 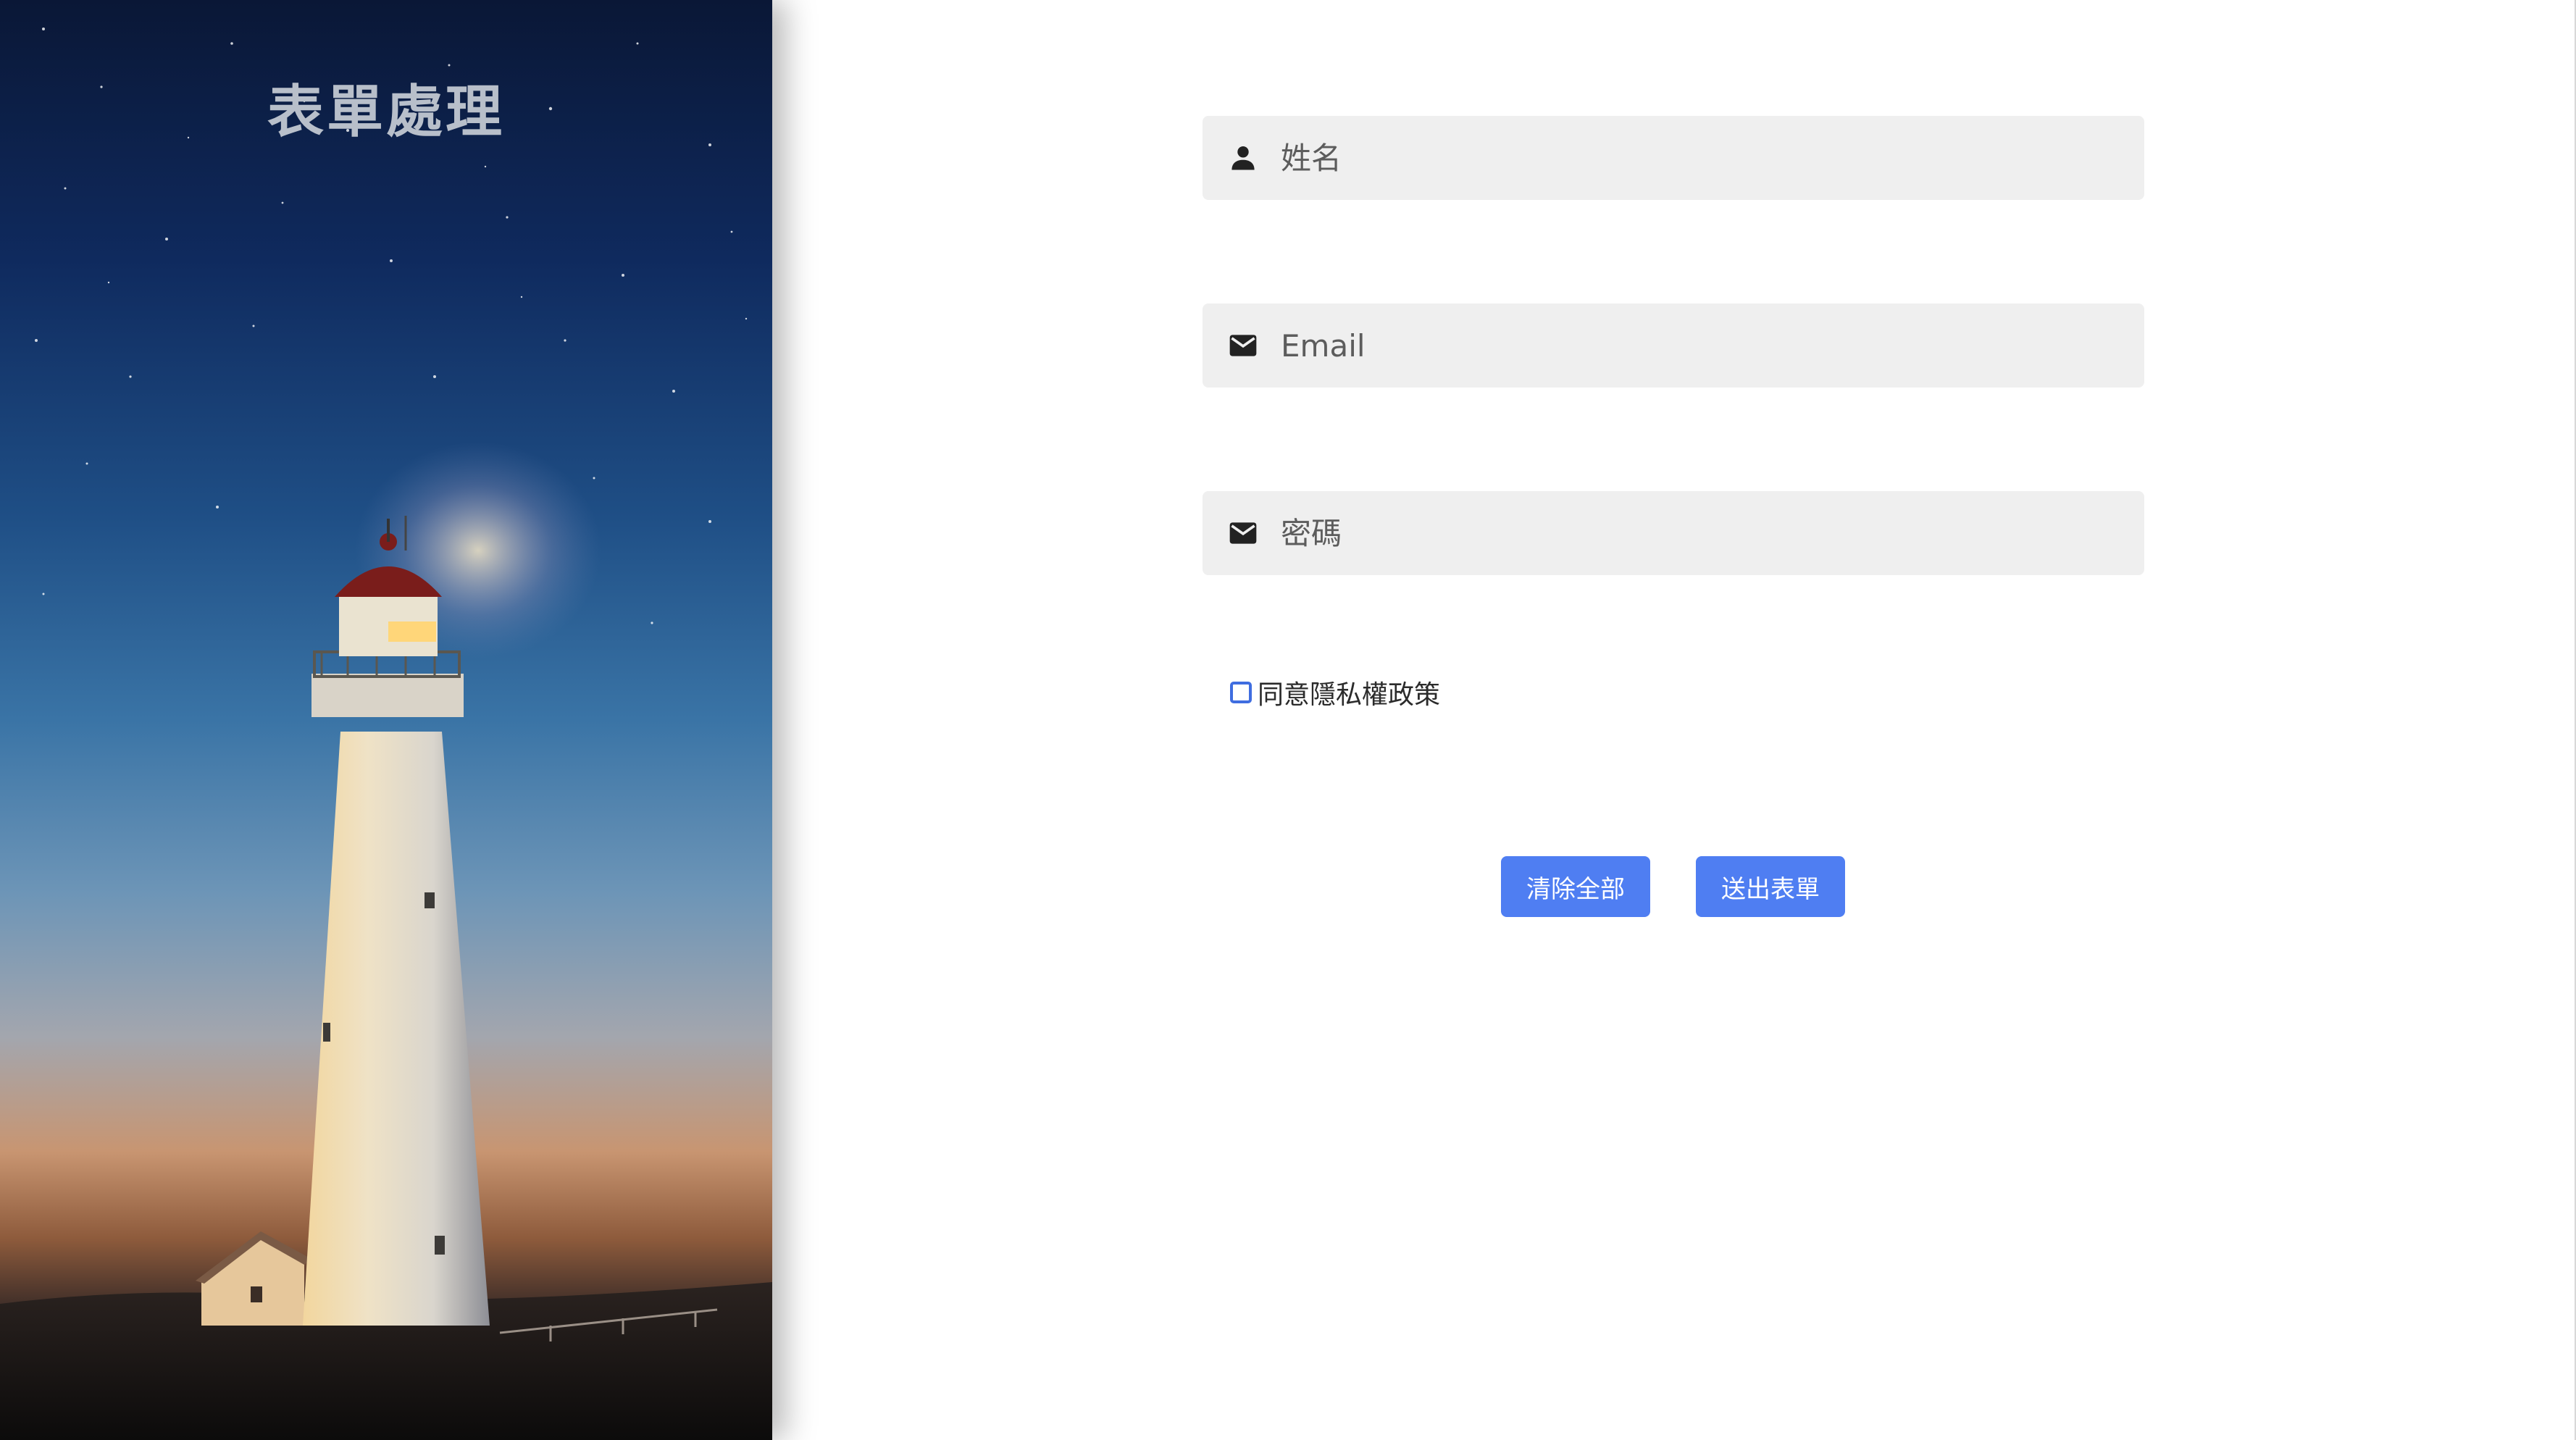 I want to click on password-input, so click(x=1701, y=533).